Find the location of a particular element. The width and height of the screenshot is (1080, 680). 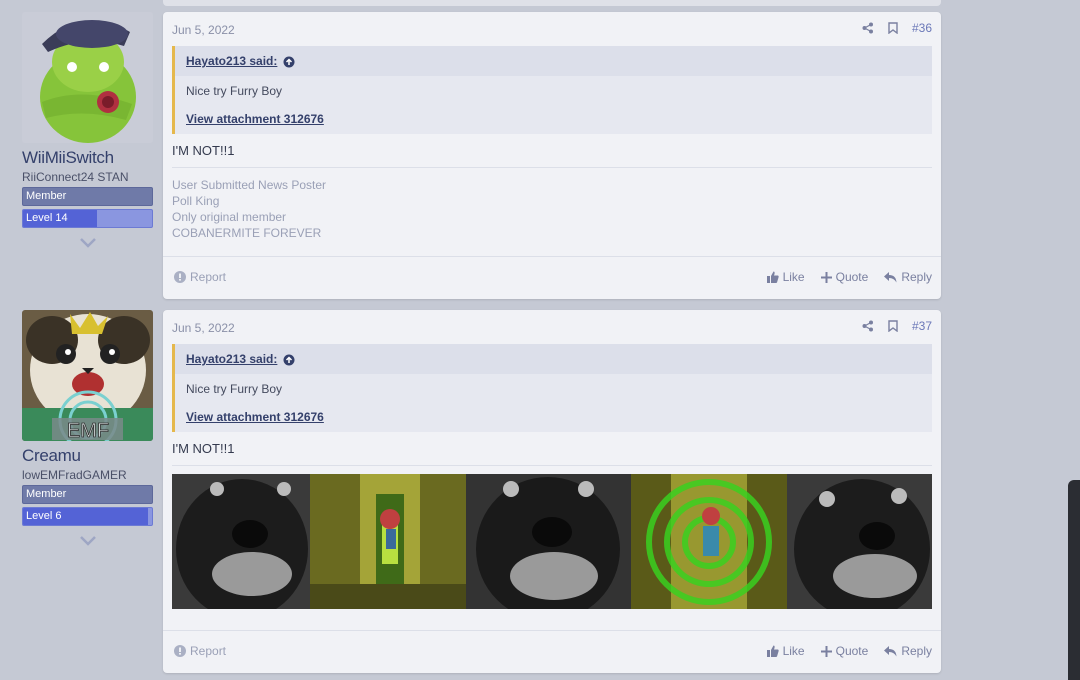

username: WiiMiiSwitch is located at coordinates (87, 158).